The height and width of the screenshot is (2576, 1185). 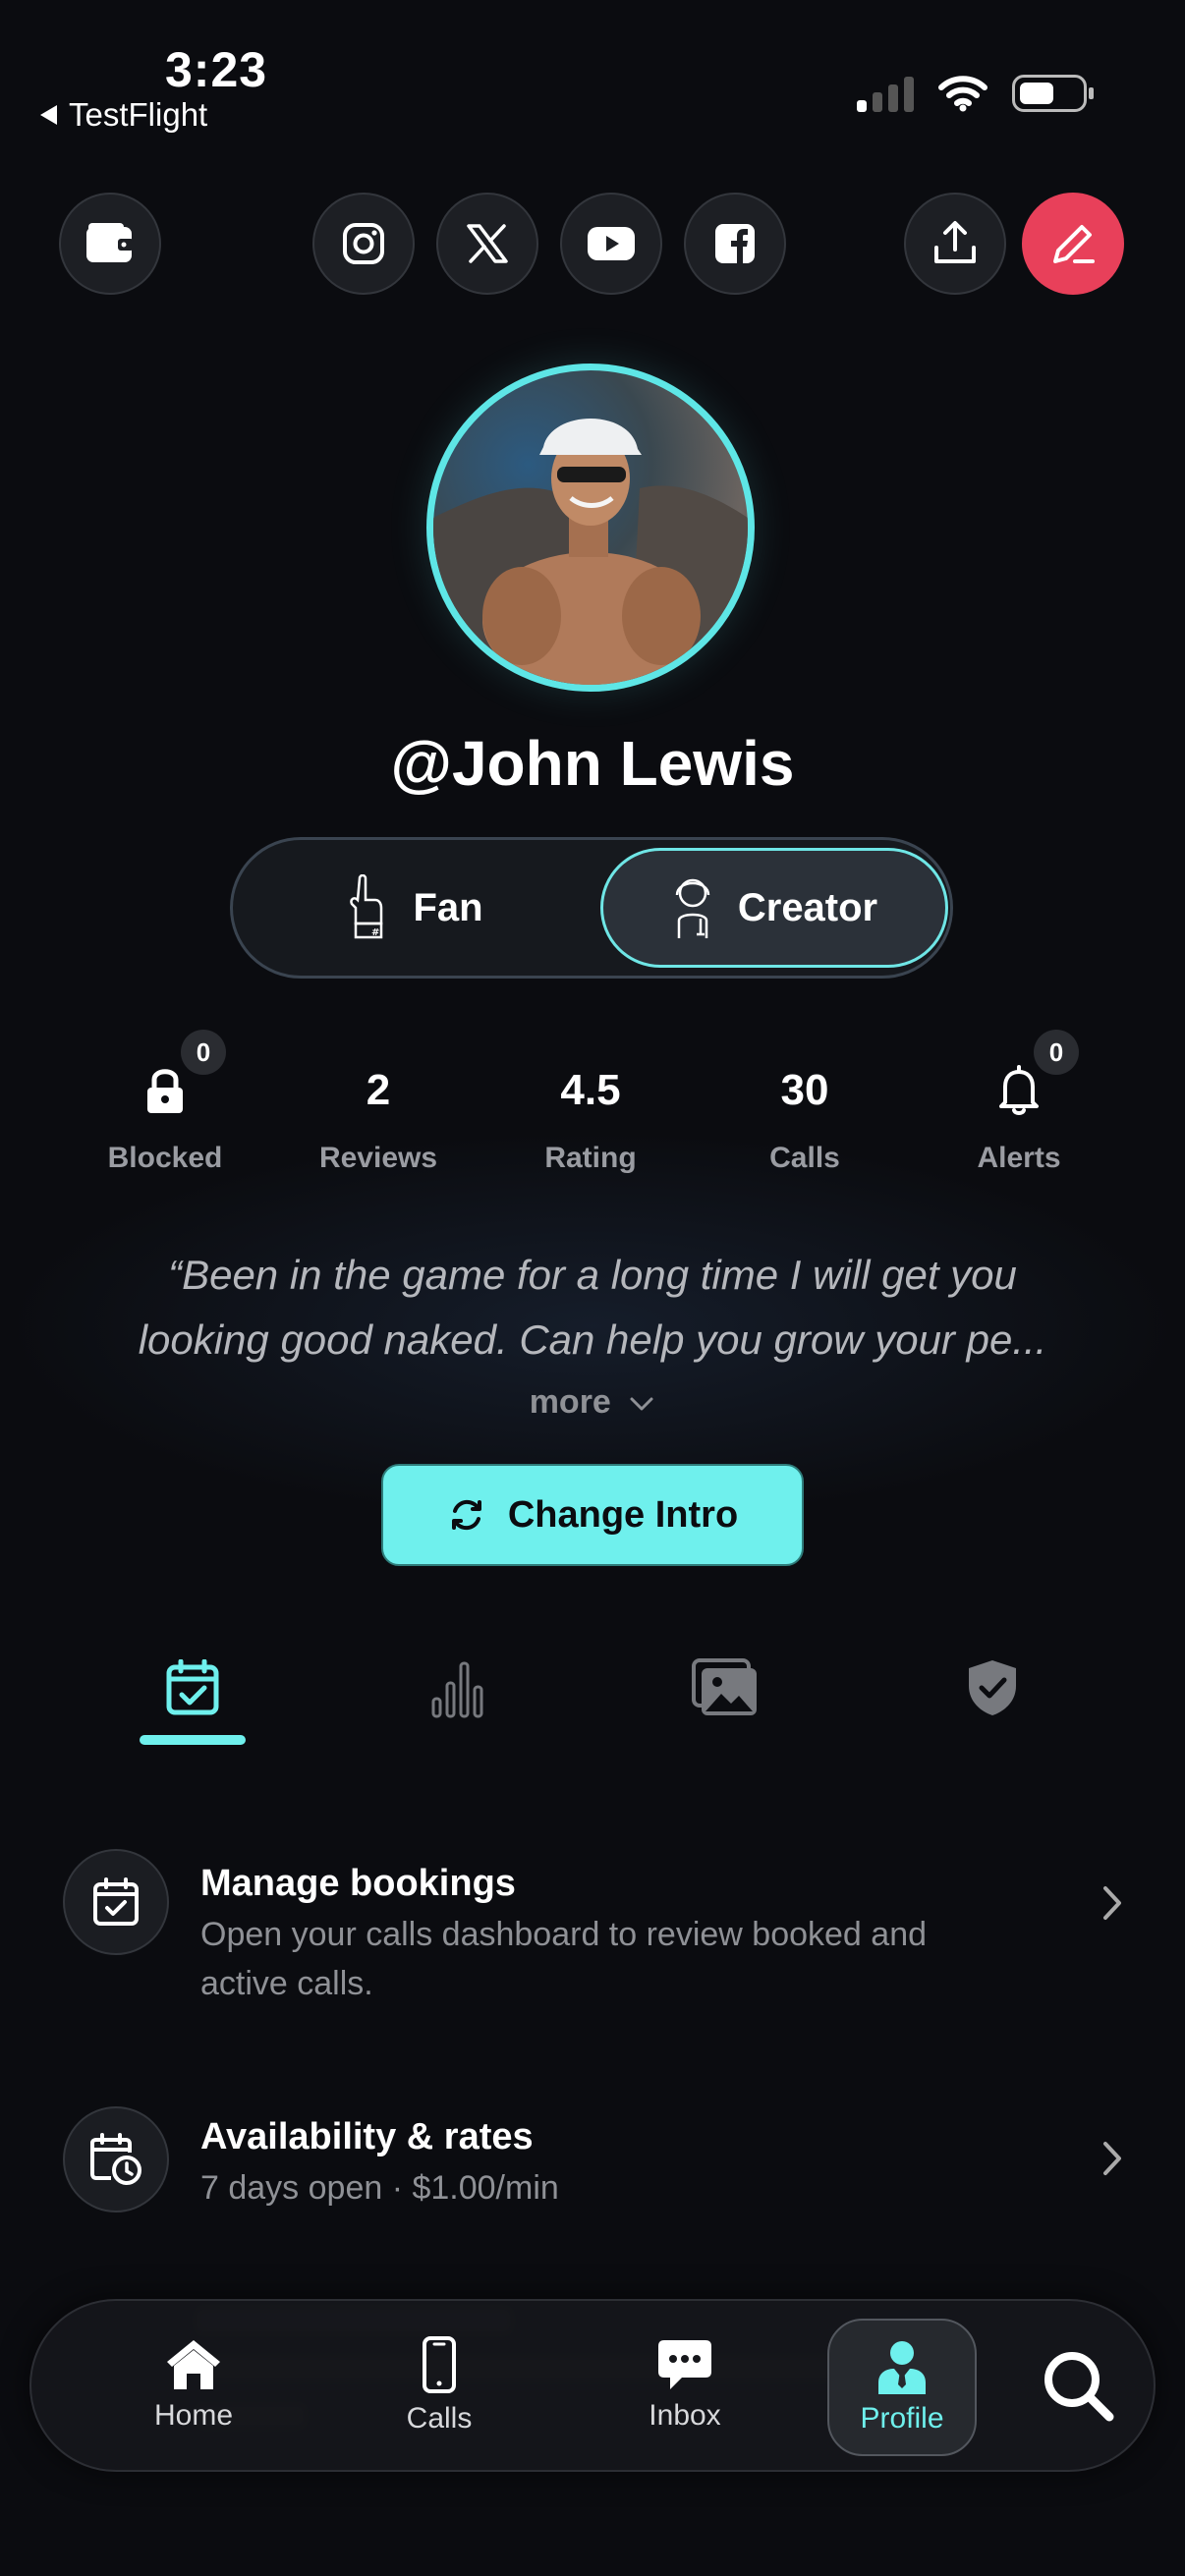 I want to click on stat-reviews-value: 2, so click(x=379, y=1090).